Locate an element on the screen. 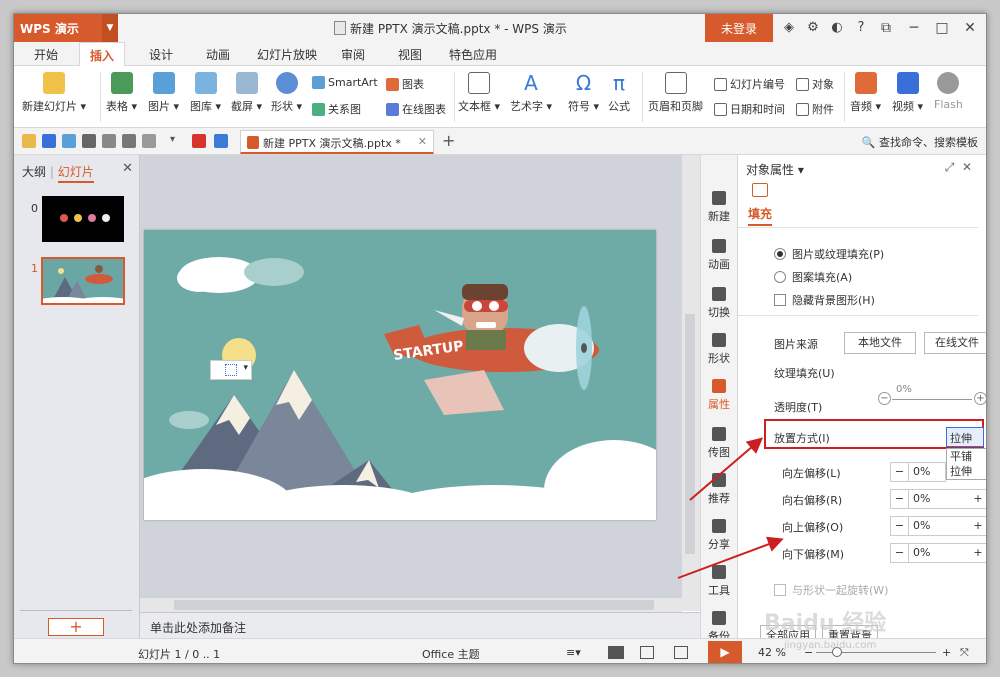  audio-button: 音频 ▾ is located at coordinates (865, 93).